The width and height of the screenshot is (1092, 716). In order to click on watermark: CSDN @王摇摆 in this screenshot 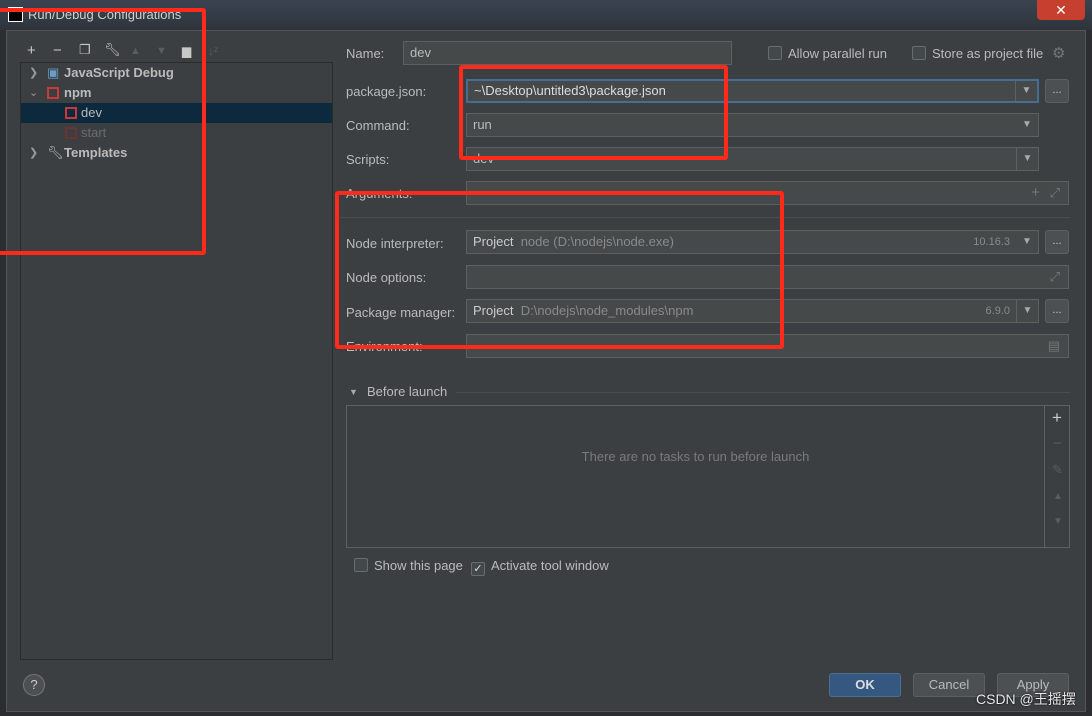, I will do `click(1026, 699)`.